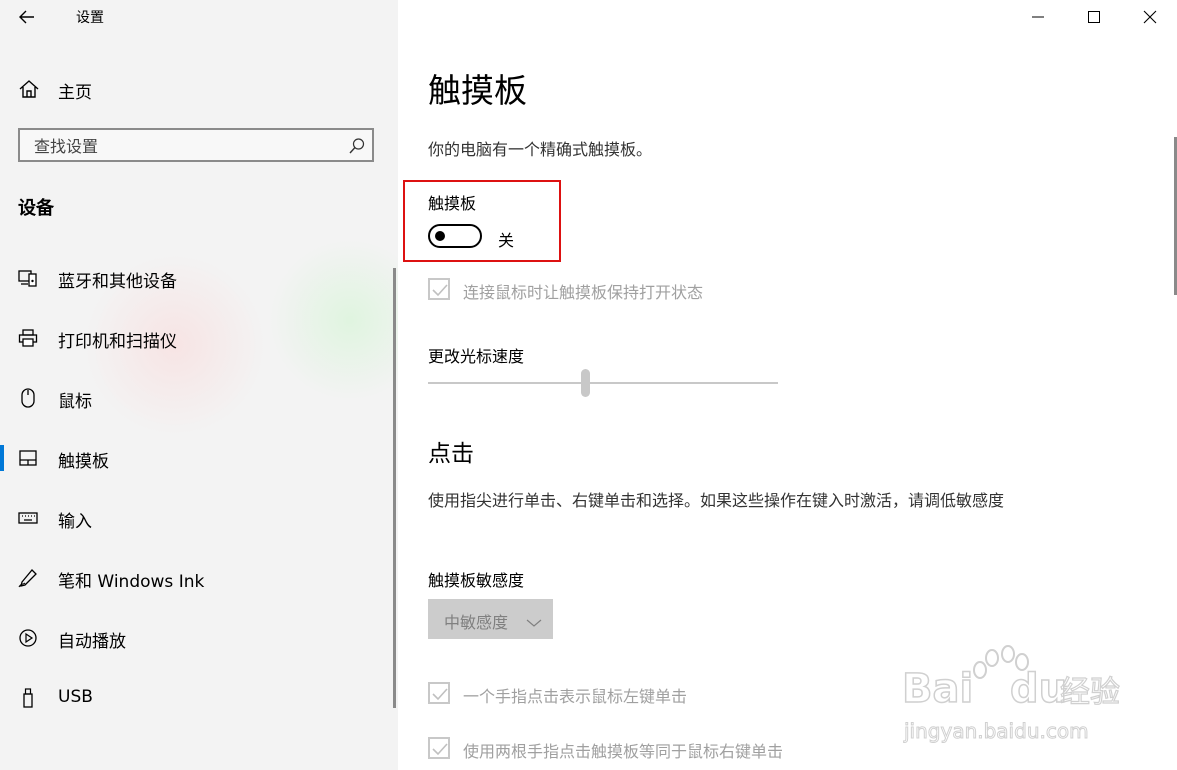  I want to click on bluetooth-devices-icon, so click(28, 278).